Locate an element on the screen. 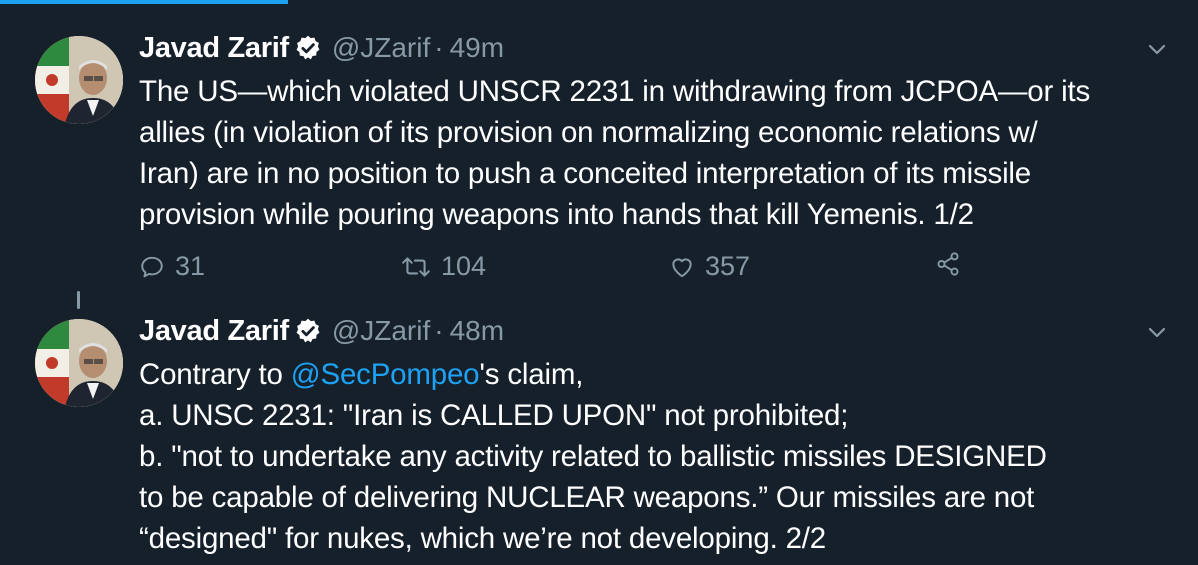  thread-connector-line is located at coordinates (78, 300).